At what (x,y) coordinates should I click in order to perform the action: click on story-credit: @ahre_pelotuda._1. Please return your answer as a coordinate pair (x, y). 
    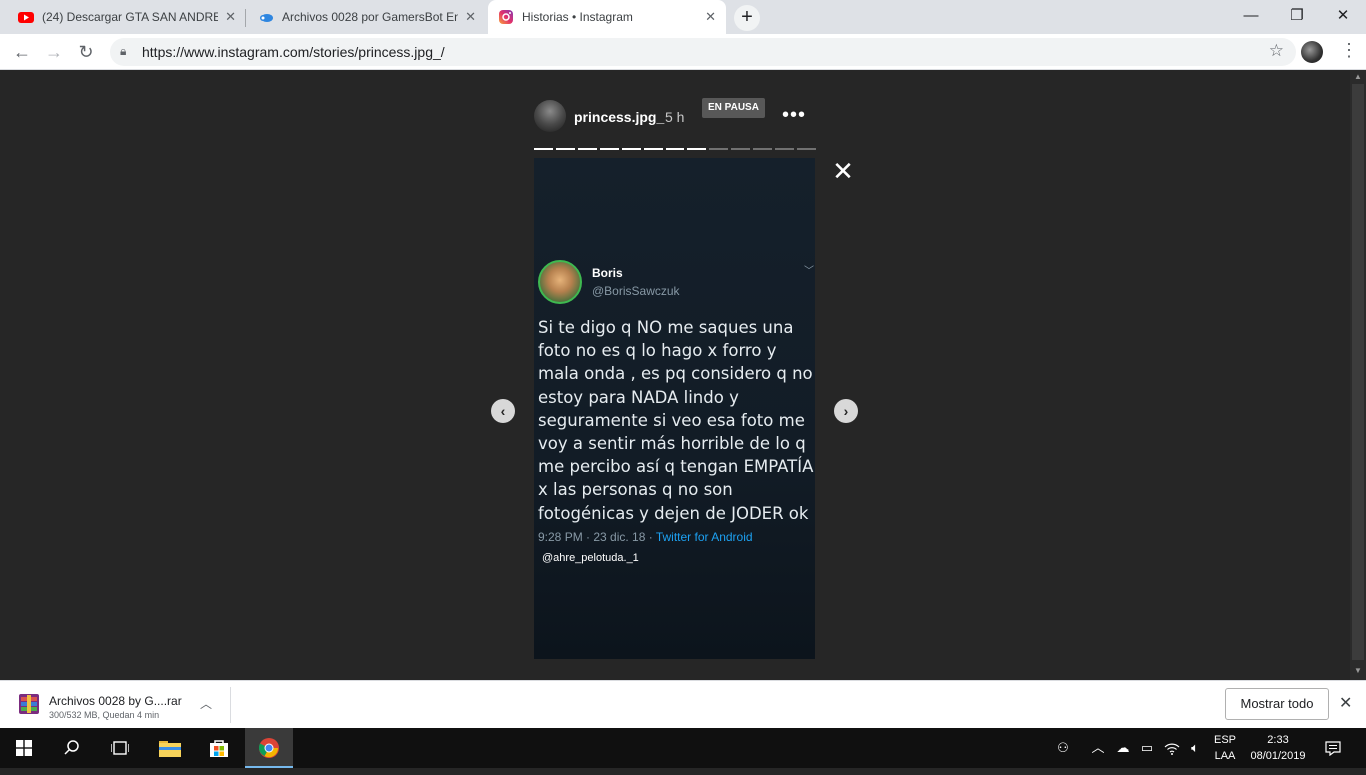
    Looking at the image, I should click on (590, 558).